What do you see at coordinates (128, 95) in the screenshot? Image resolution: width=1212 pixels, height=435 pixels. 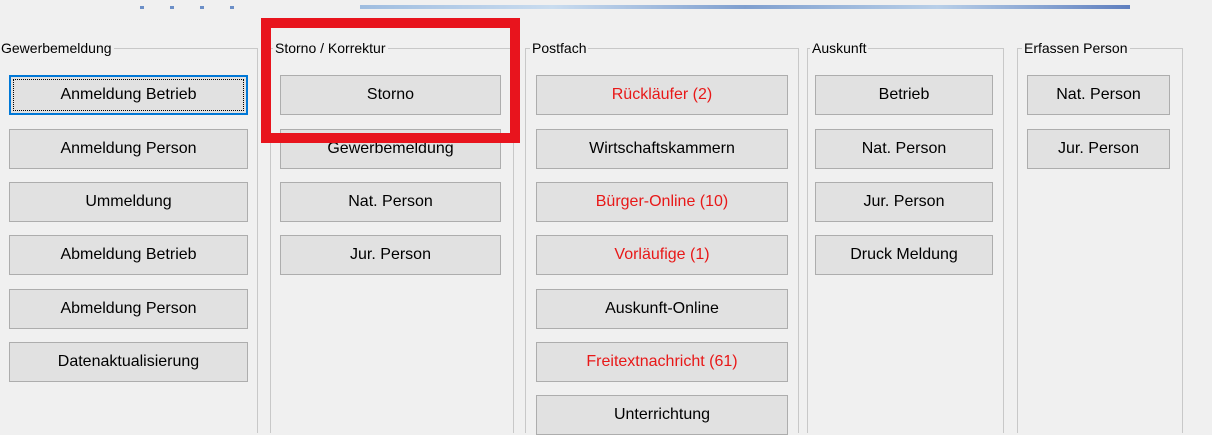 I see `anmeldung-betrieb-button: Anmeldung Betrieb` at bounding box center [128, 95].